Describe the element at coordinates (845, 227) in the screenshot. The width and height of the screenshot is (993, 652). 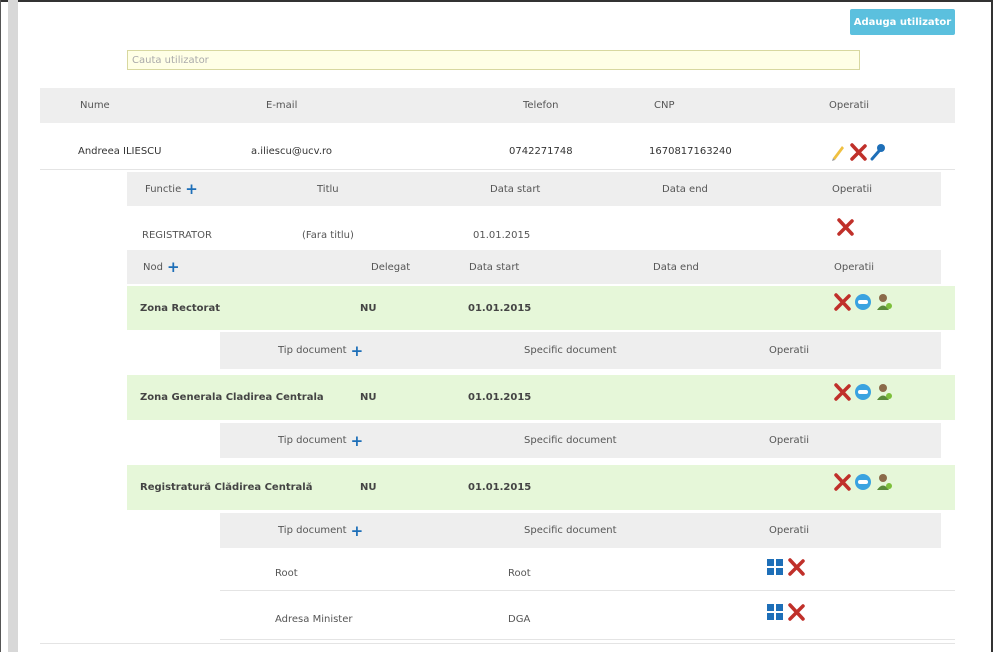
I see `function-delete-x-icon` at that location.